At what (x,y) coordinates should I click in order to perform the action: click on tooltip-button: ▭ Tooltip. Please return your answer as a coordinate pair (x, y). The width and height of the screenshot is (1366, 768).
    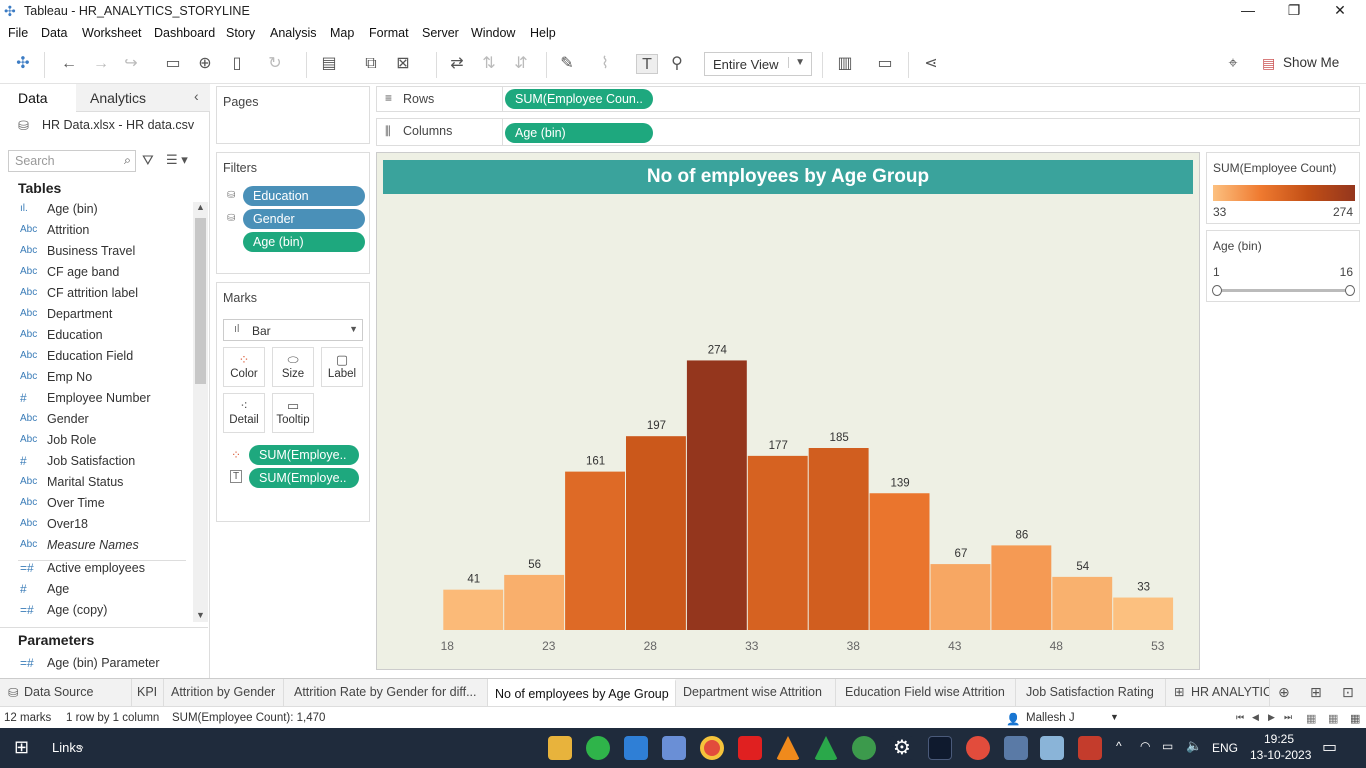
    Looking at the image, I should click on (293, 413).